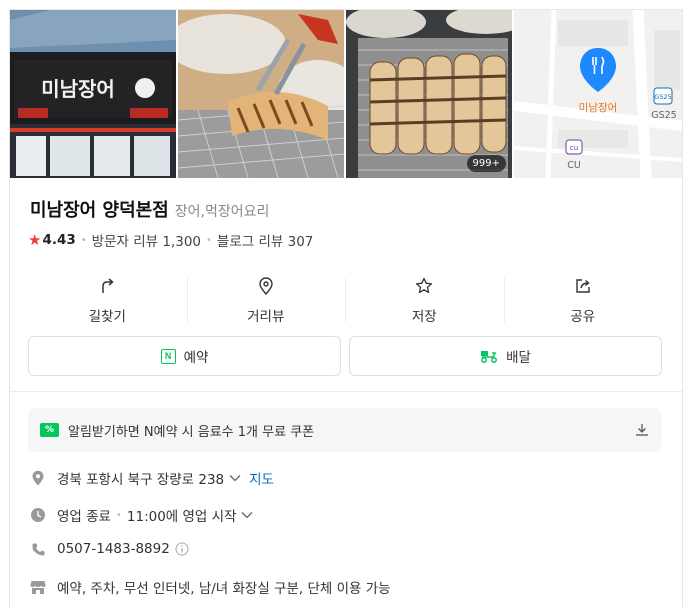 This screenshot has width=692, height=607. Describe the element at coordinates (345, 356) in the screenshot. I see `primary-buttons: N 예약 배달` at that location.